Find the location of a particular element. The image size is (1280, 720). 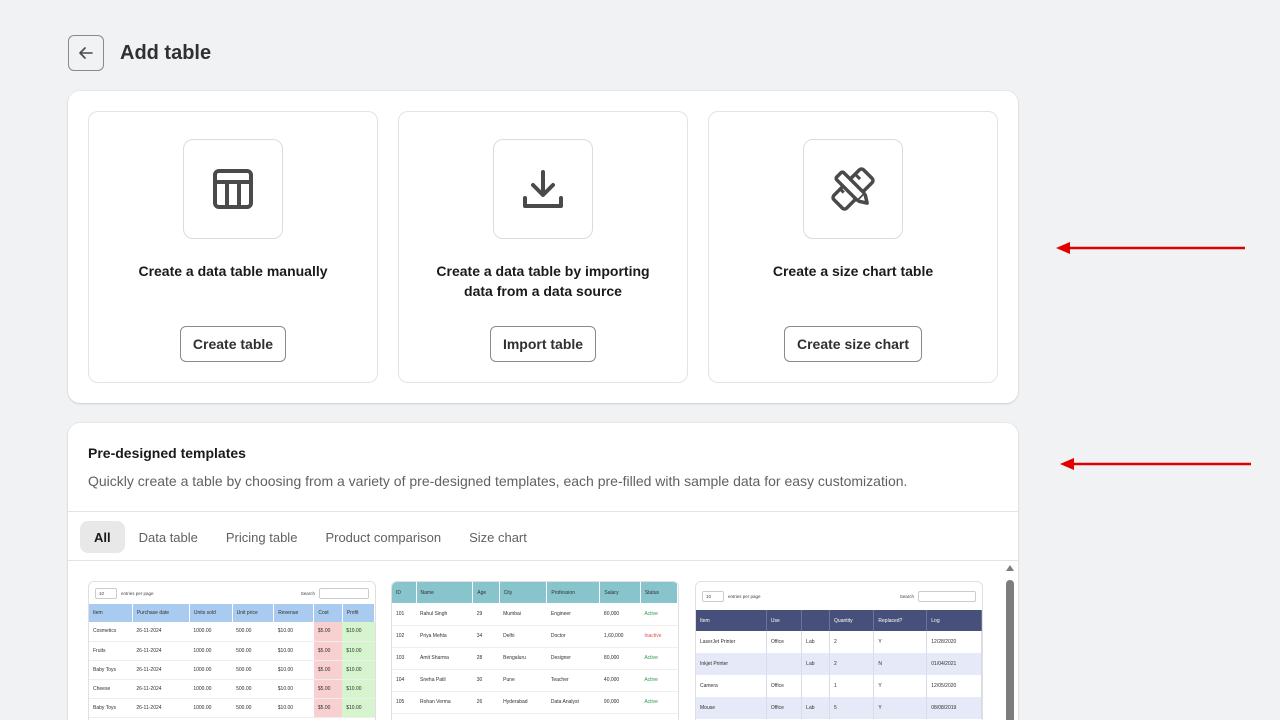

table-cell: 105 is located at coordinates (404, 702).